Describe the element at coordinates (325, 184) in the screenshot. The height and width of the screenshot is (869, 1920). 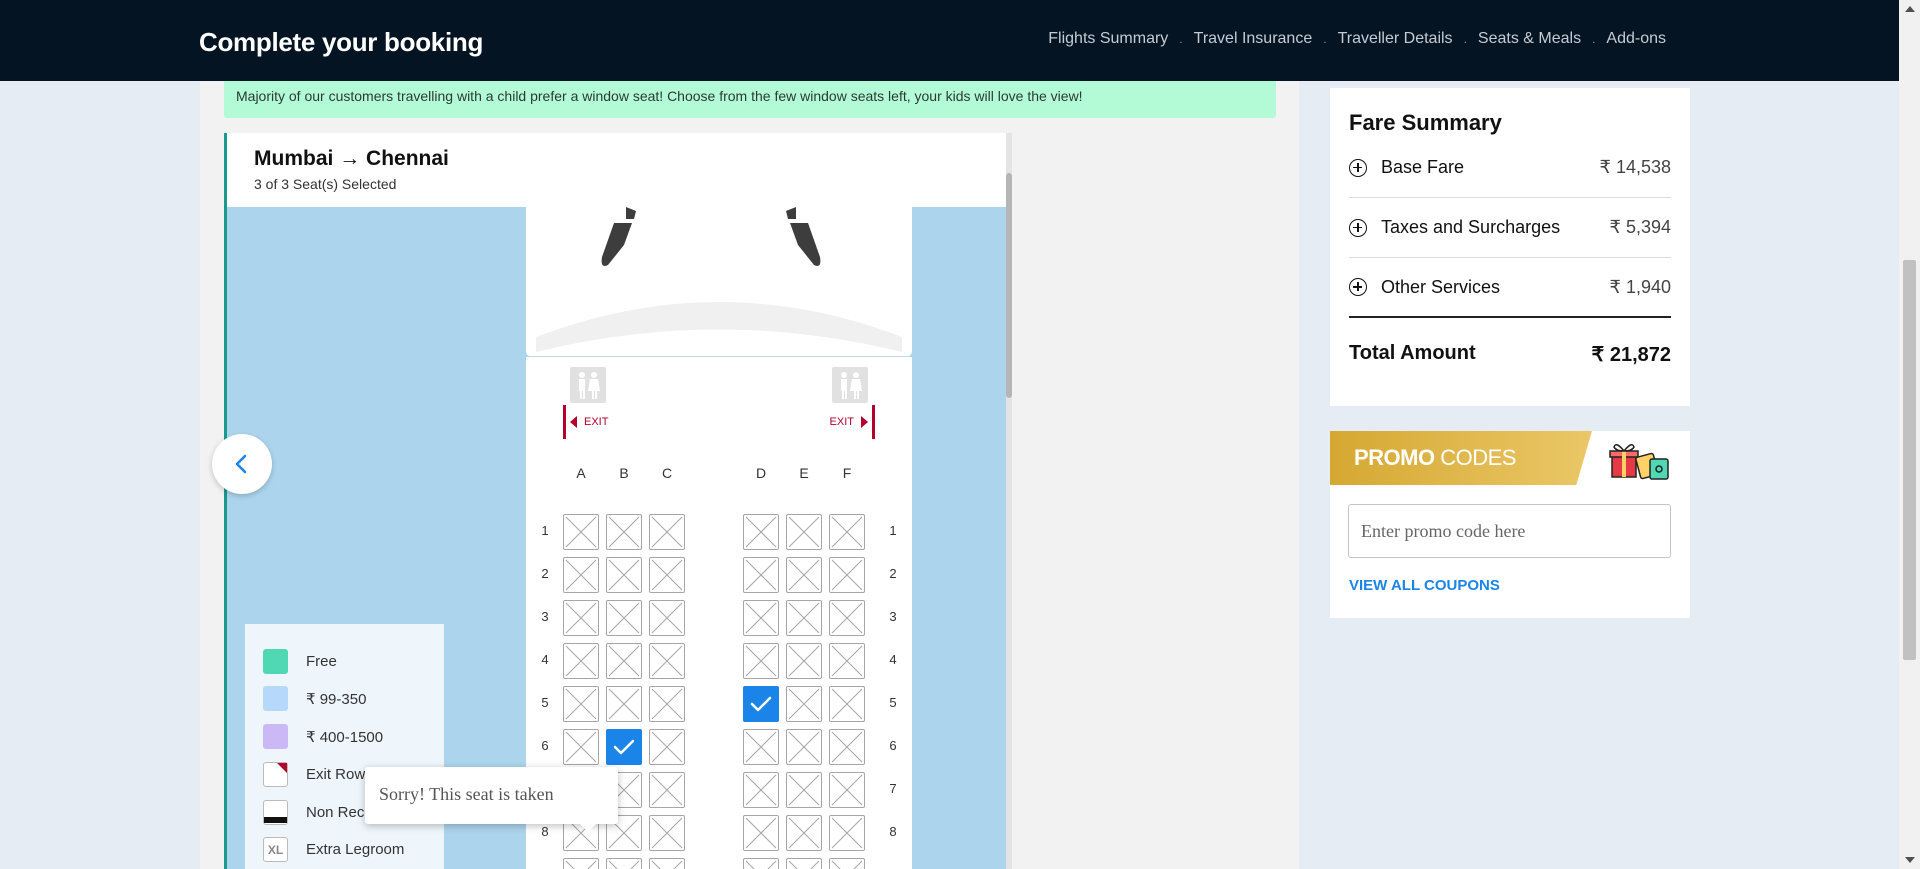
I see `seat-selection-status: 3 of 3 Seat(s) Selected` at that location.